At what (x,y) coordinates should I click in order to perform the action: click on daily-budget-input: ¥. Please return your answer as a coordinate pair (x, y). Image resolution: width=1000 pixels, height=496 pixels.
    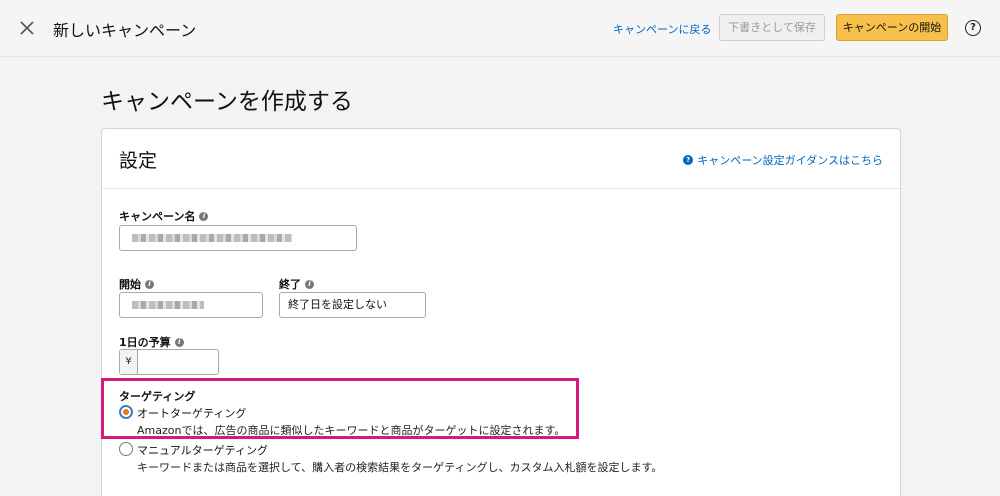
    Looking at the image, I should click on (169, 362).